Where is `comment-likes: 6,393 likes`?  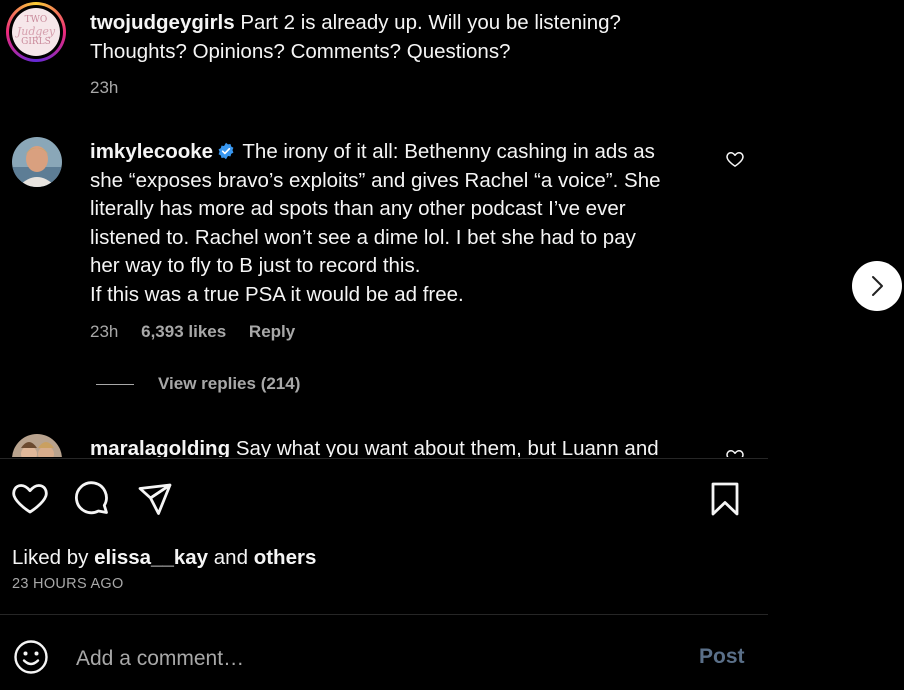
comment-likes: 6,393 likes is located at coordinates (183, 331).